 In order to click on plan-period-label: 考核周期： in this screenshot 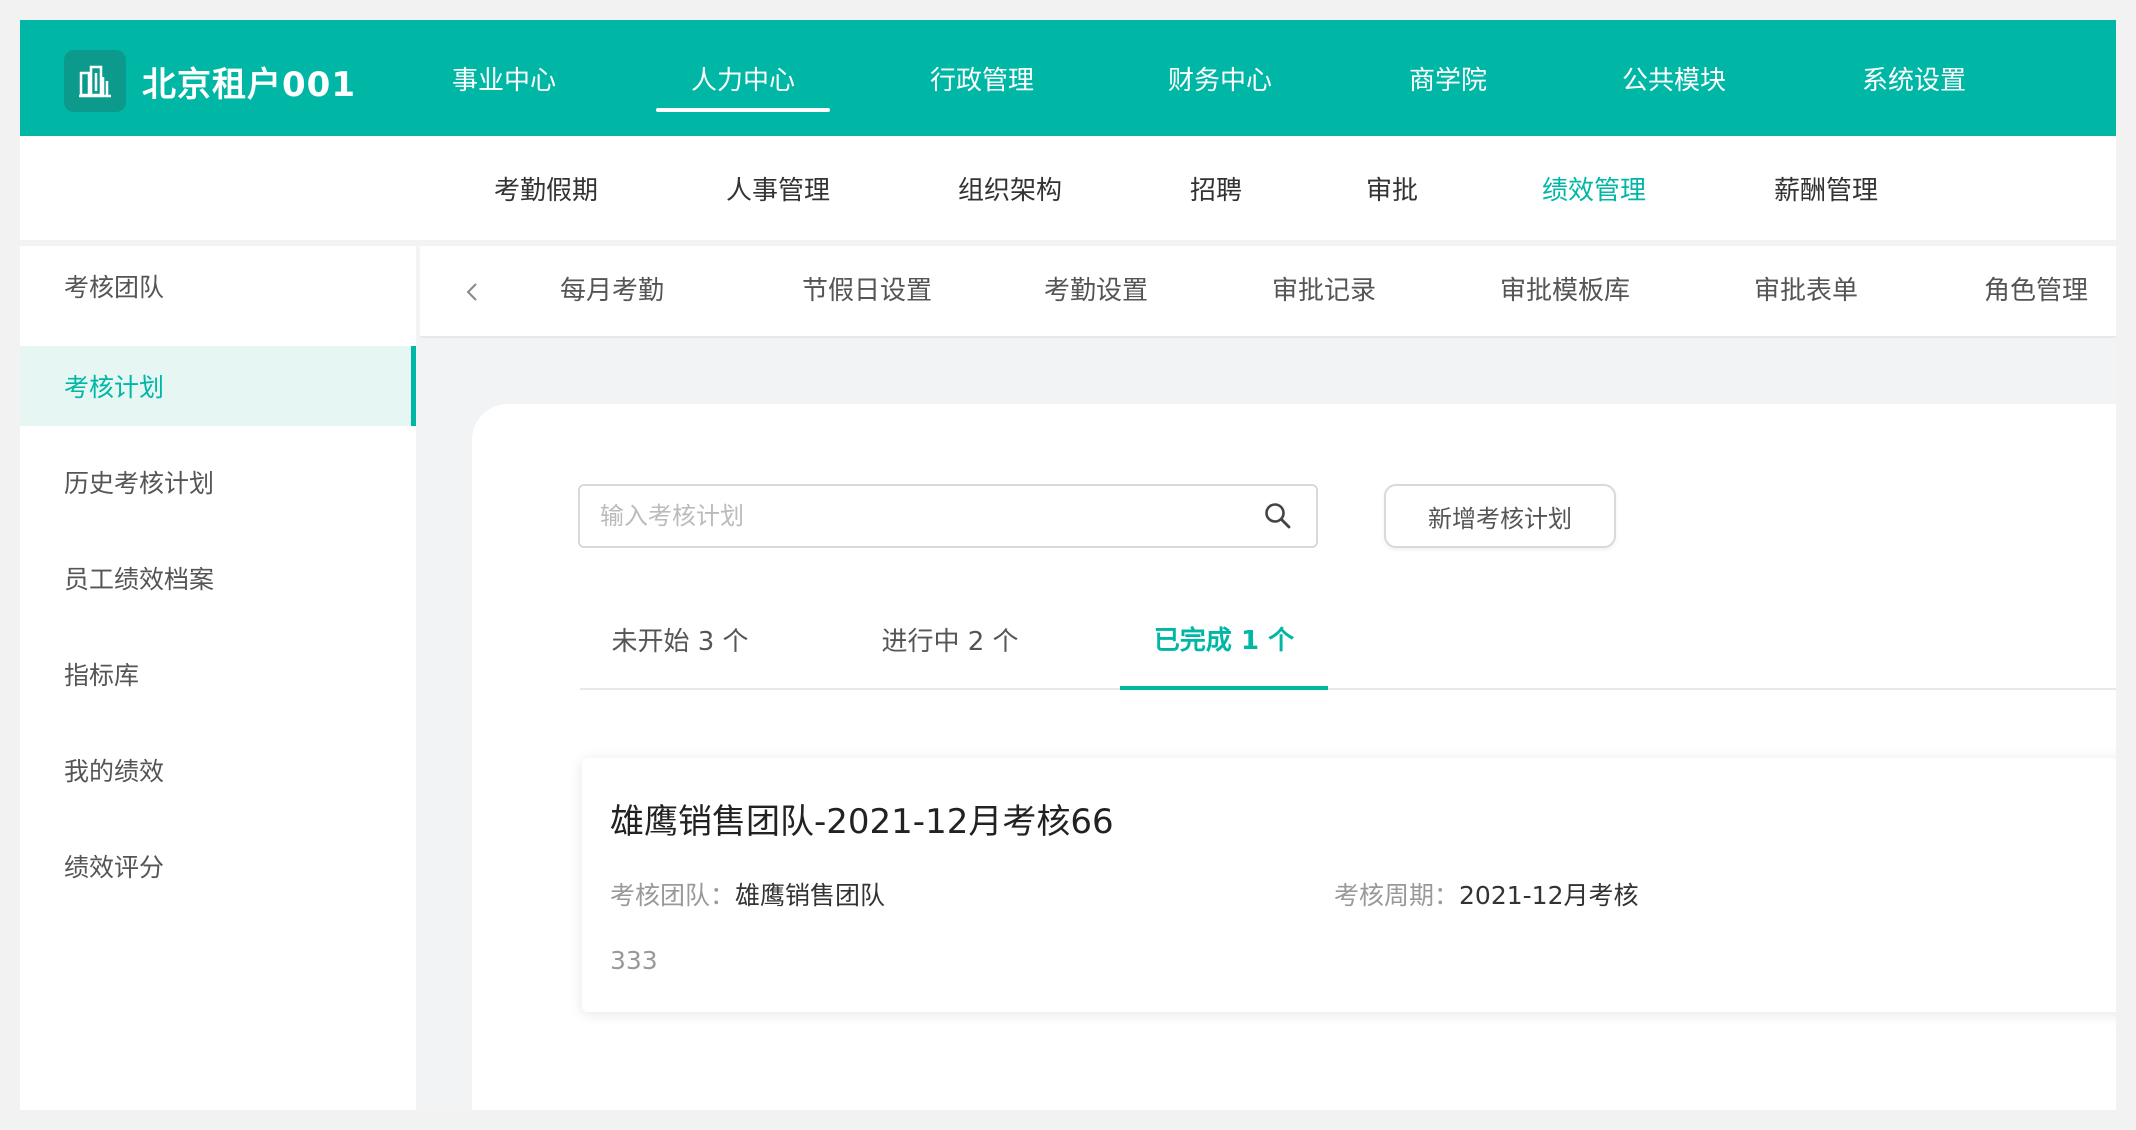, I will do `click(1397, 895)`.